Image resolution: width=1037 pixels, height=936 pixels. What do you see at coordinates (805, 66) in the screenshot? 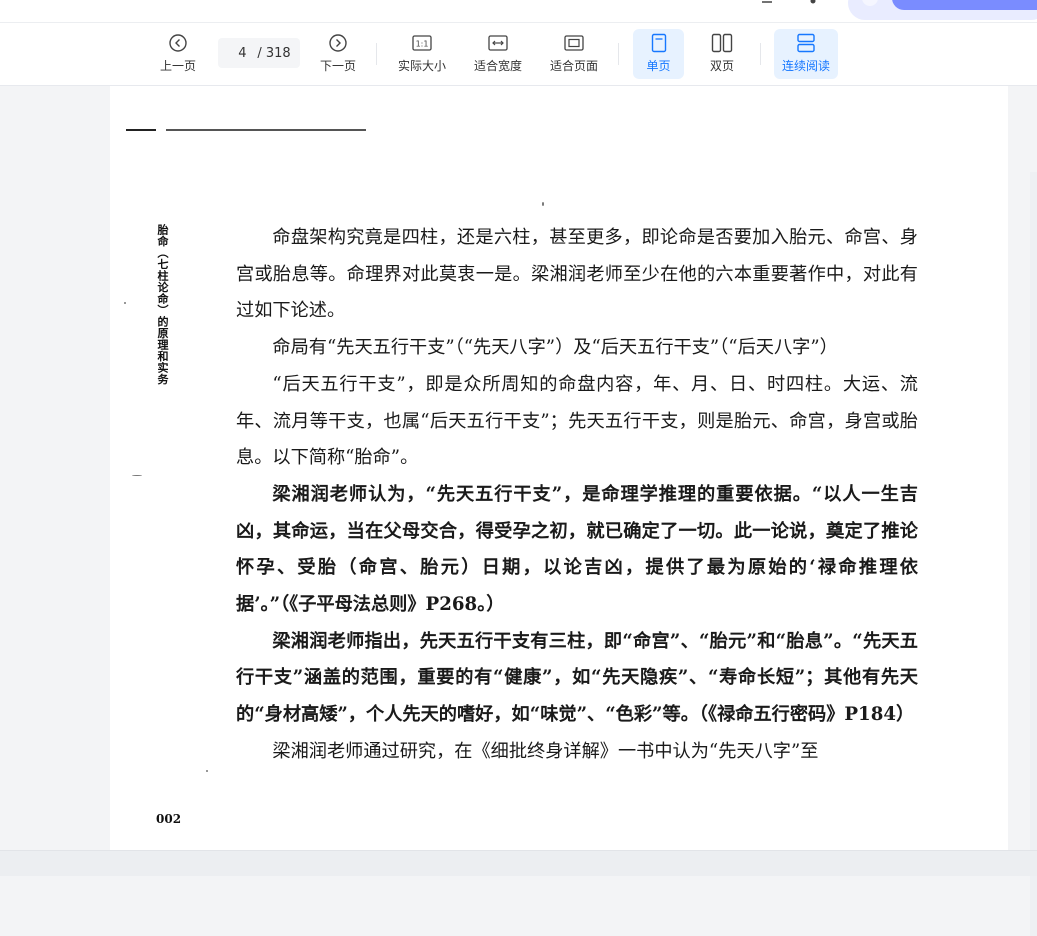
I see `continuous-read-label: 连续阅读` at bounding box center [805, 66].